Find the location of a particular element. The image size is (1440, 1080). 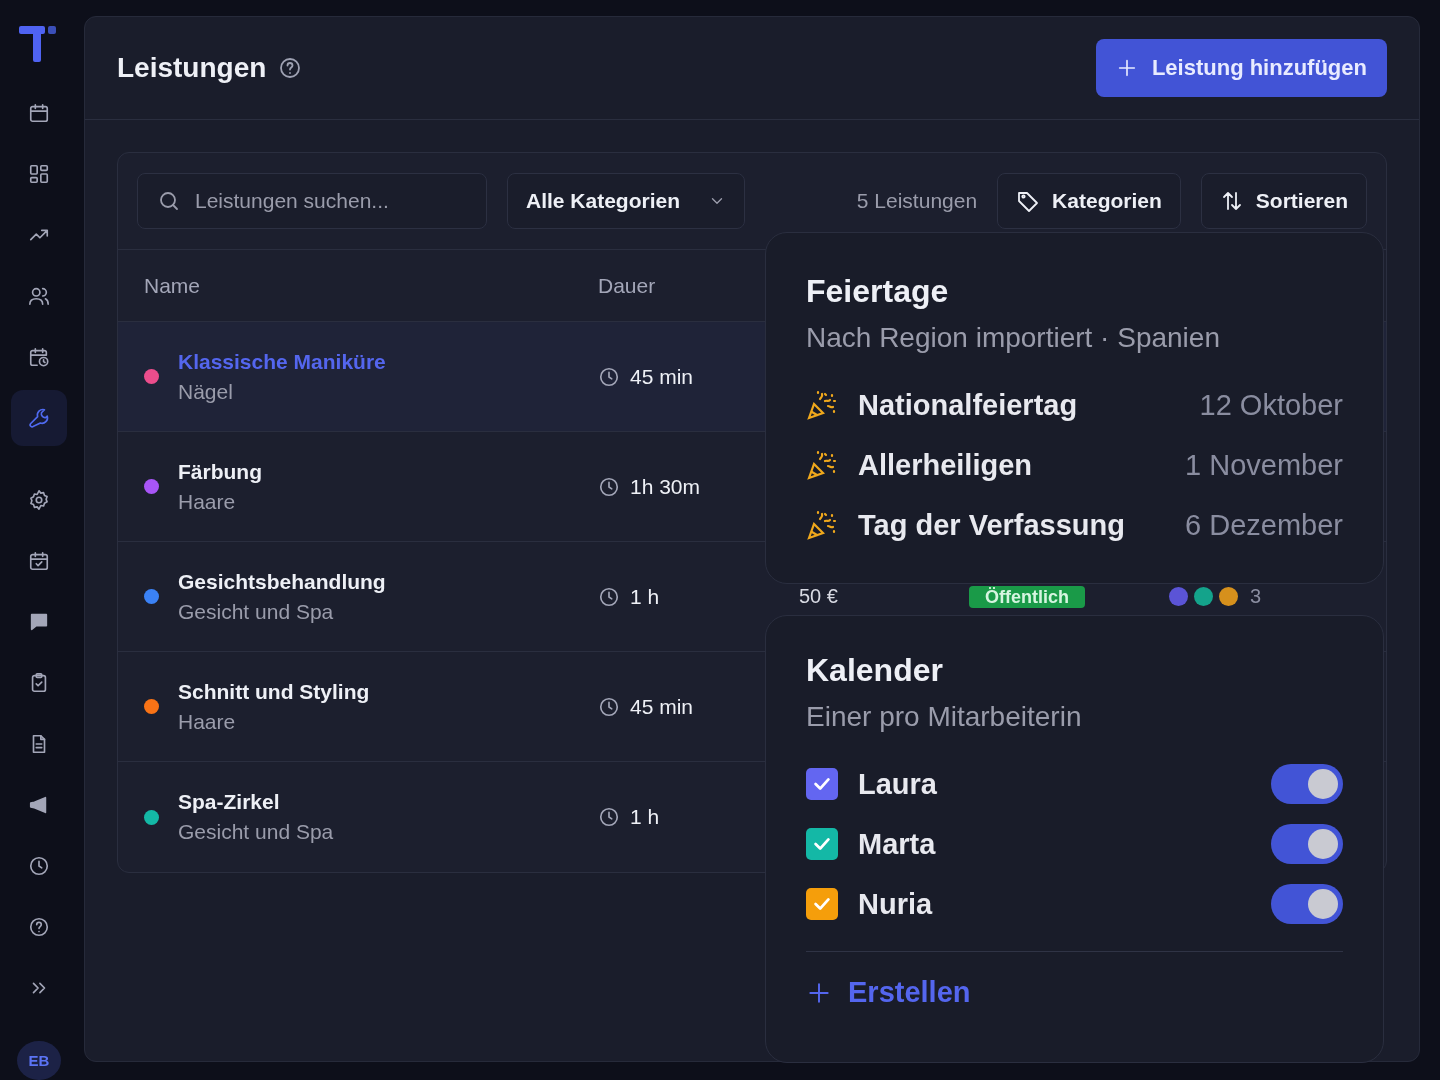

sidebar-item is located at coordinates (39, 417).